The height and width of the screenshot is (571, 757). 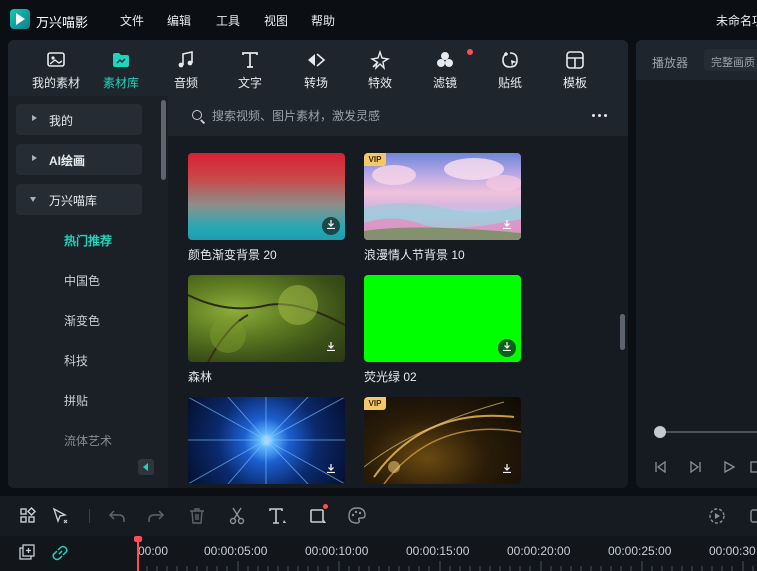 I want to click on title-bar: 万兴喵影 文件 编辑 工具 视图 帮助 未命名项, so click(x=378, y=20).